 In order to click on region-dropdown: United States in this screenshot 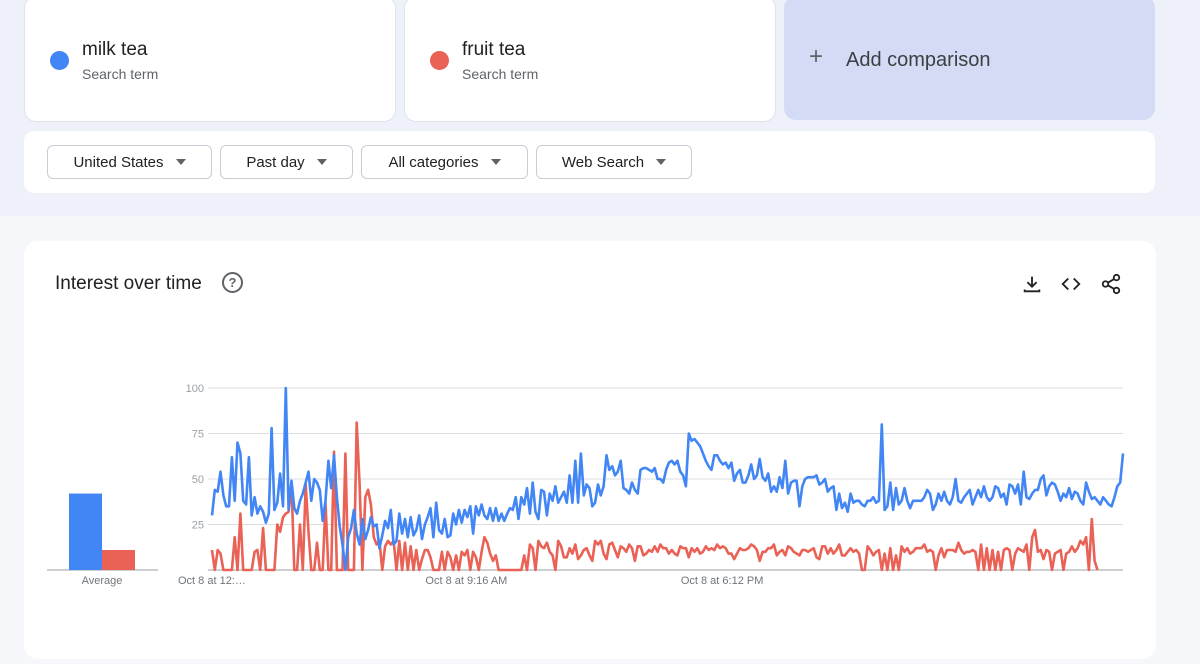, I will do `click(129, 162)`.